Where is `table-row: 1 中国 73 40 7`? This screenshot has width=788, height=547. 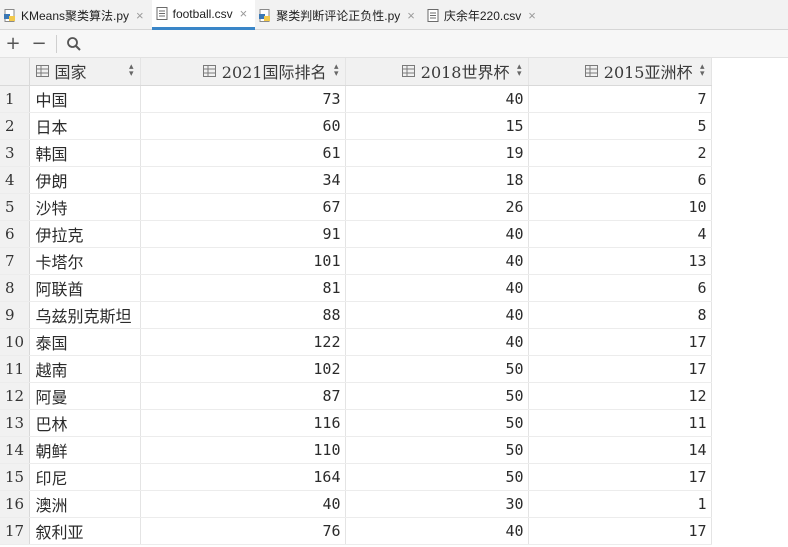 table-row: 1 中国 73 40 7 is located at coordinates (356, 99).